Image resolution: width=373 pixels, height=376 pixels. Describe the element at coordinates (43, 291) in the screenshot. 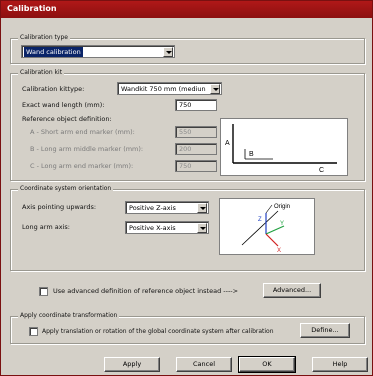

I see `advanced-definition-checkbox` at that location.